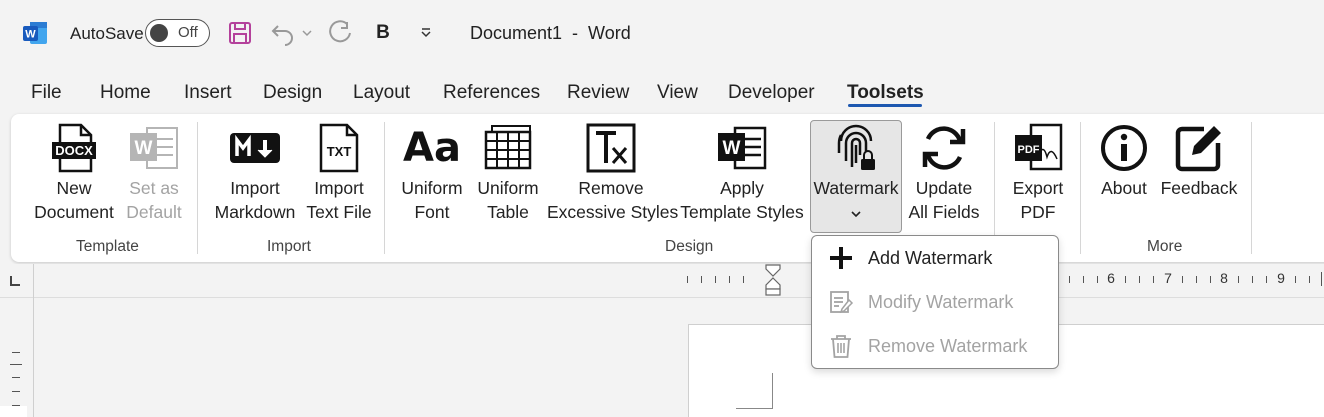 This screenshot has height=417, width=1324. I want to click on active-tab-indicator, so click(885, 105).